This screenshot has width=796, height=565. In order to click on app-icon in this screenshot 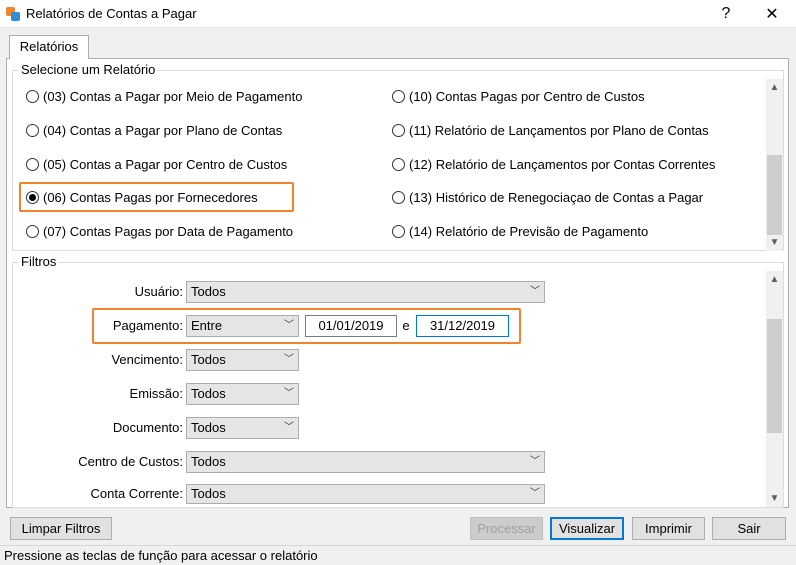, I will do `click(13, 14)`.